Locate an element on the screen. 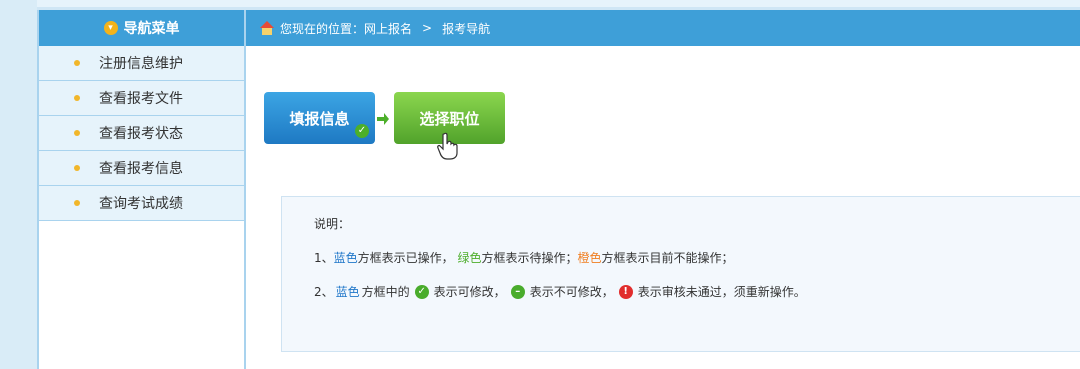 The image size is (1080, 369). check-circle-icon: ✓ is located at coordinates (421, 291).